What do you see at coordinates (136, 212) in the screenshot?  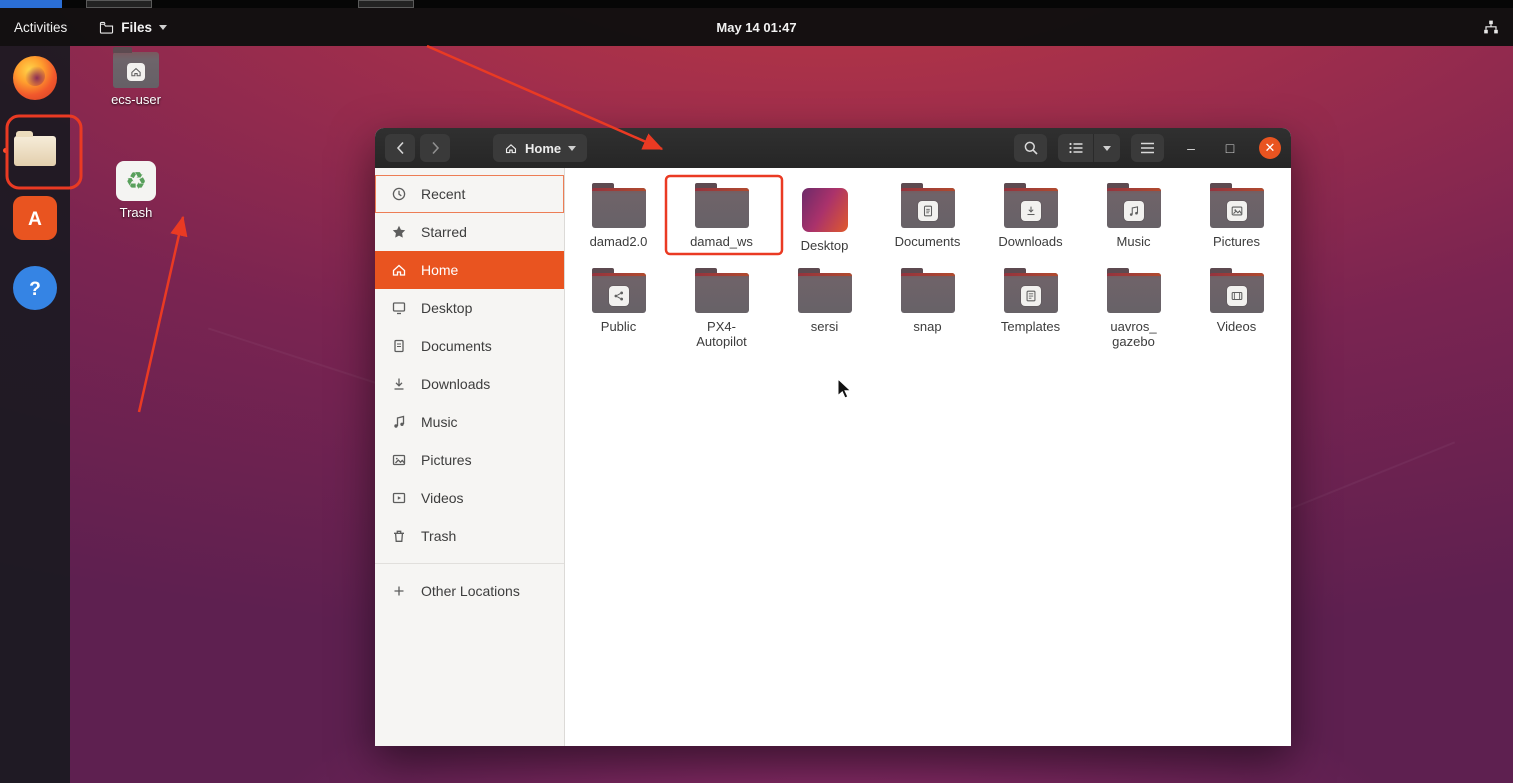 I see `desktop-icon-label: Trash` at bounding box center [136, 212].